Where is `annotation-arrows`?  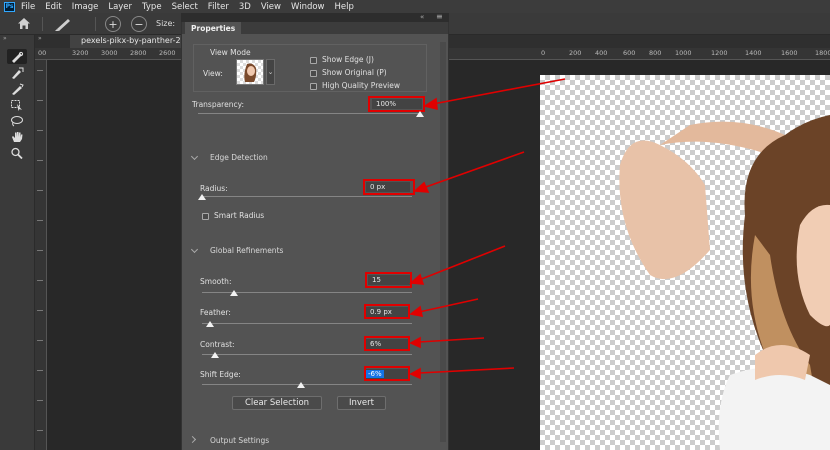 annotation-arrows is located at coordinates (487, 229).